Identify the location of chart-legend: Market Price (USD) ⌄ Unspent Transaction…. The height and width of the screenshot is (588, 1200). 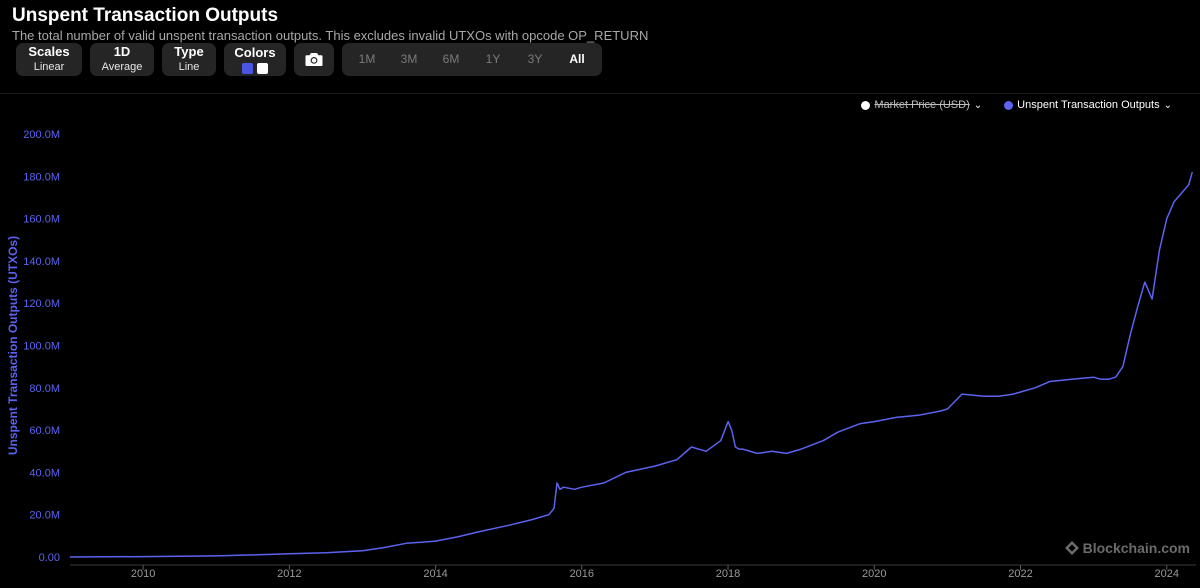
(1016, 105).